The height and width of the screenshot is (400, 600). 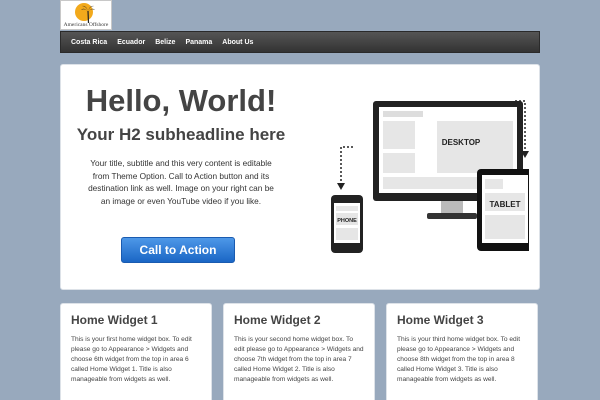 What do you see at coordinates (430, 176) in the screenshot?
I see `devices-illustration: DESKTOP TABLET PHONE` at bounding box center [430, 176].